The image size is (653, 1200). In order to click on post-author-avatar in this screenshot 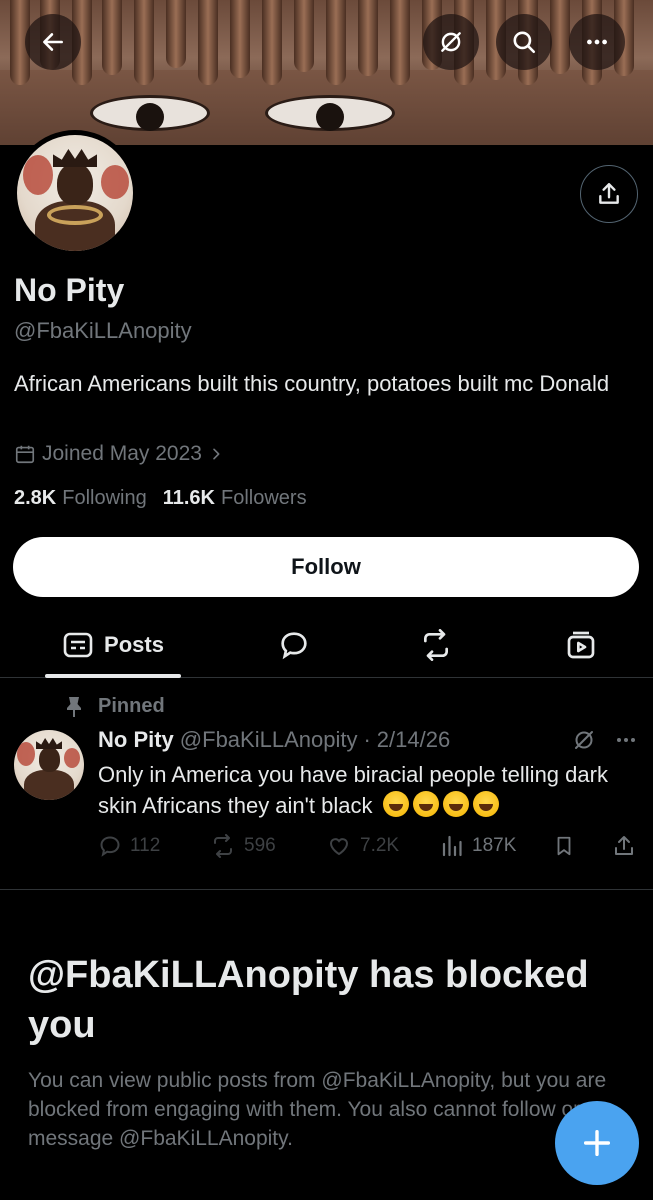, I will do `click(49, 765)`.